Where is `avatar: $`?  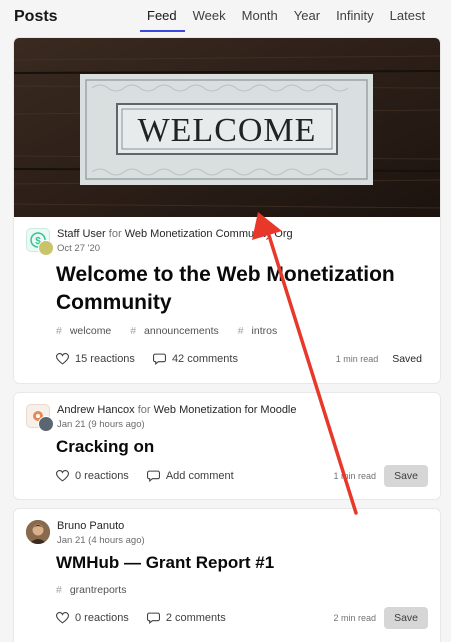 avatar: $ is located at coordinates (40, 242).